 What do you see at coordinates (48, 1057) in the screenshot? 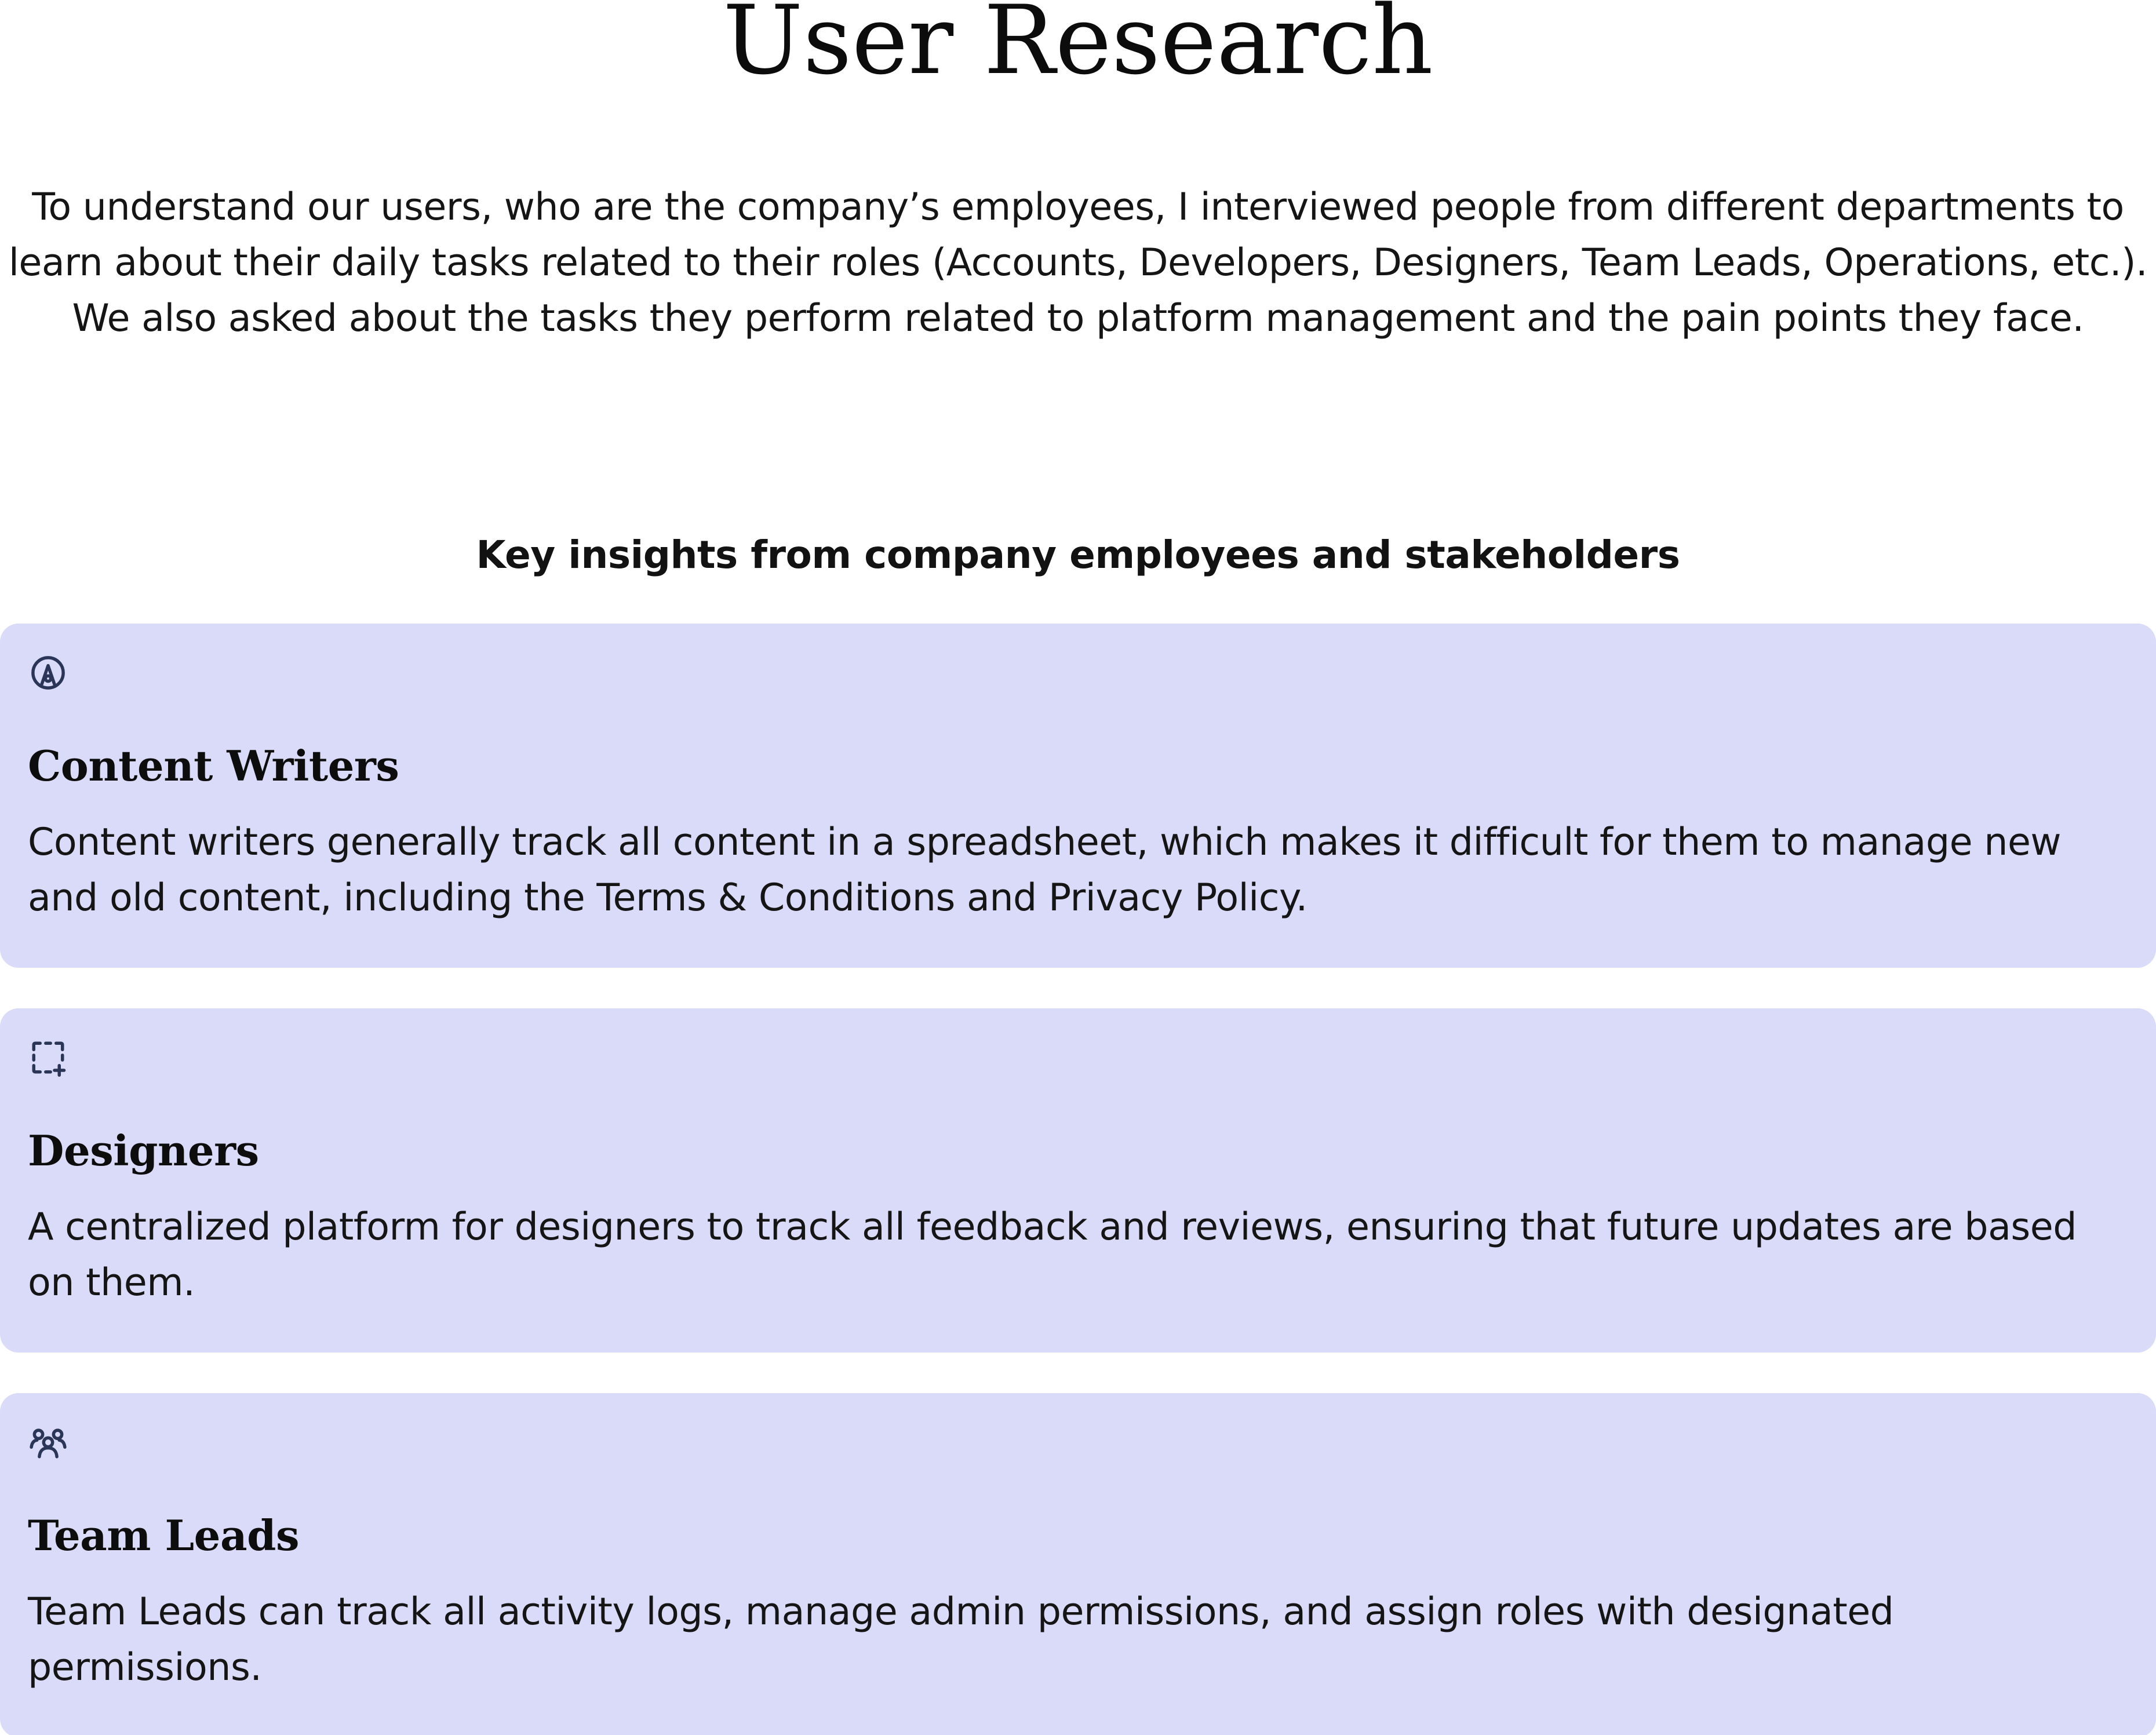
I see `dashed-frame-add-icon` at bounding box center [48, 1057].